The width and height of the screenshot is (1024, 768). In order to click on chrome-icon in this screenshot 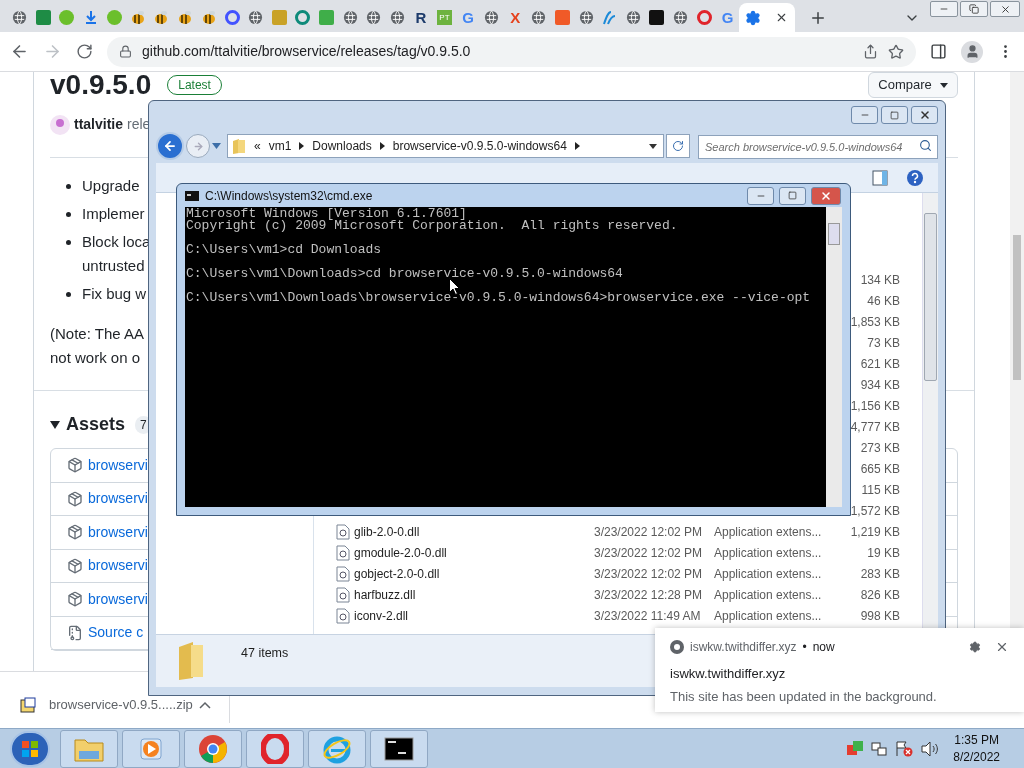, I will do `click(677, 647)`.